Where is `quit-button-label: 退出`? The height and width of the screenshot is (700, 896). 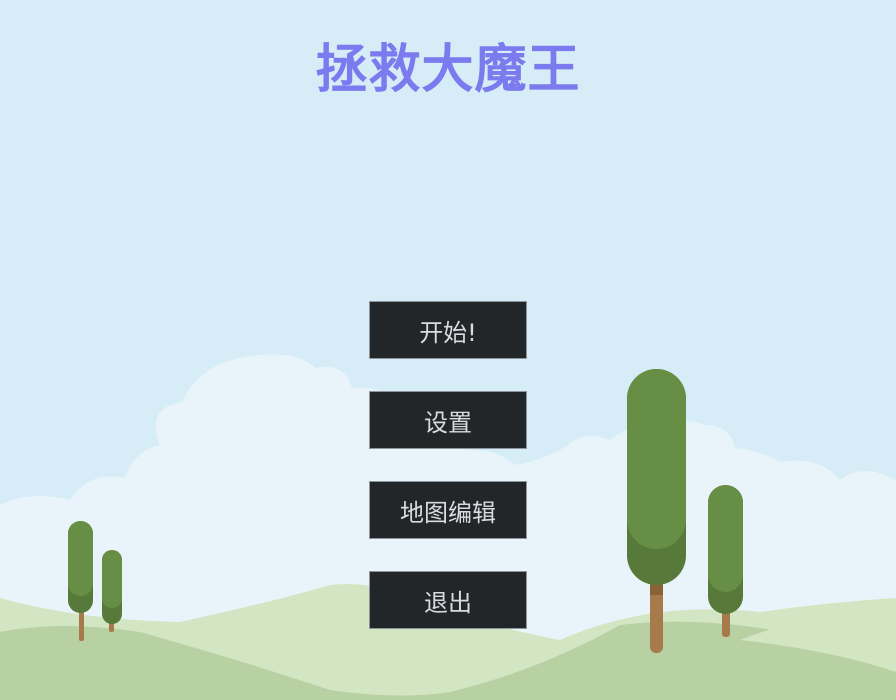
quit-button-label: 退出 is located at coordinates (448, 602).